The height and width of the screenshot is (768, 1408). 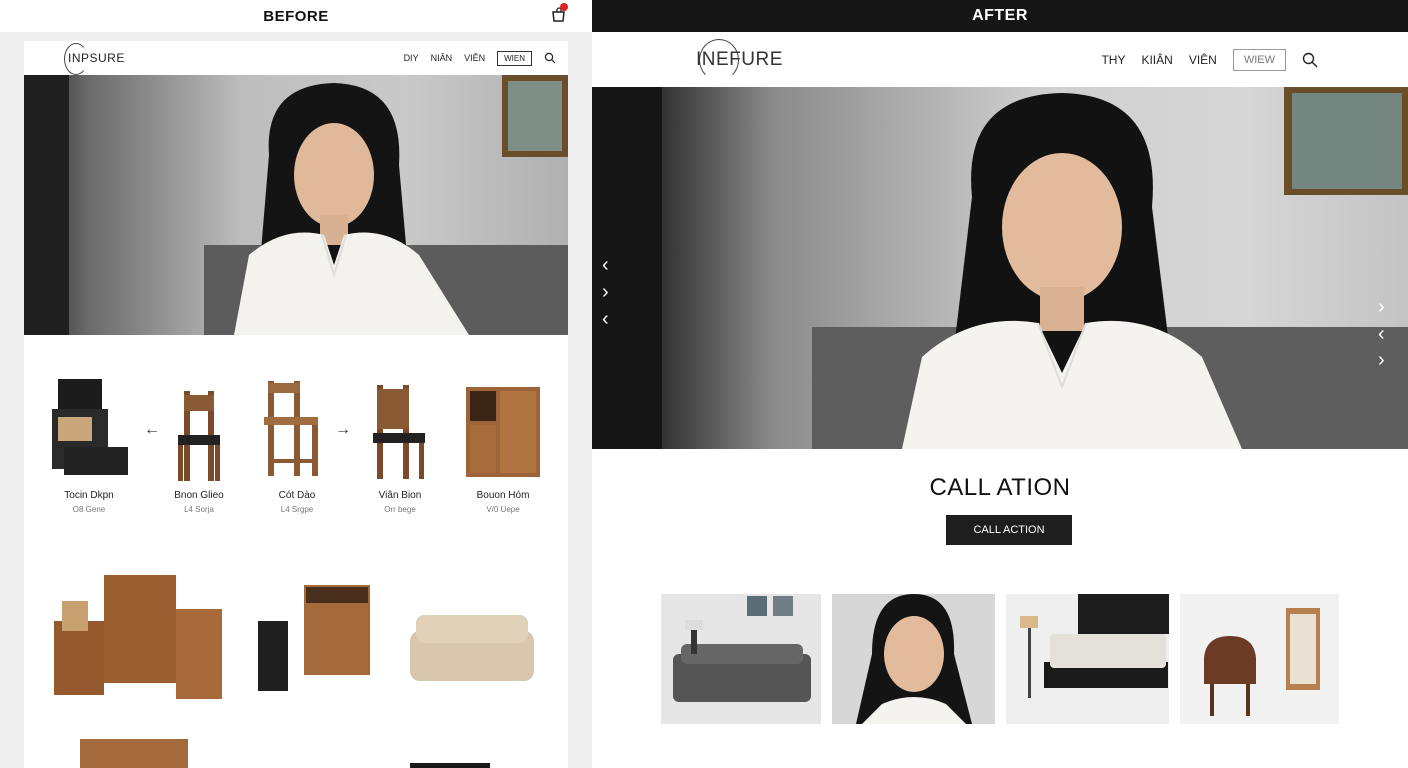 I want to click on after-logo: INEFURE, so click(x=739, y=59).